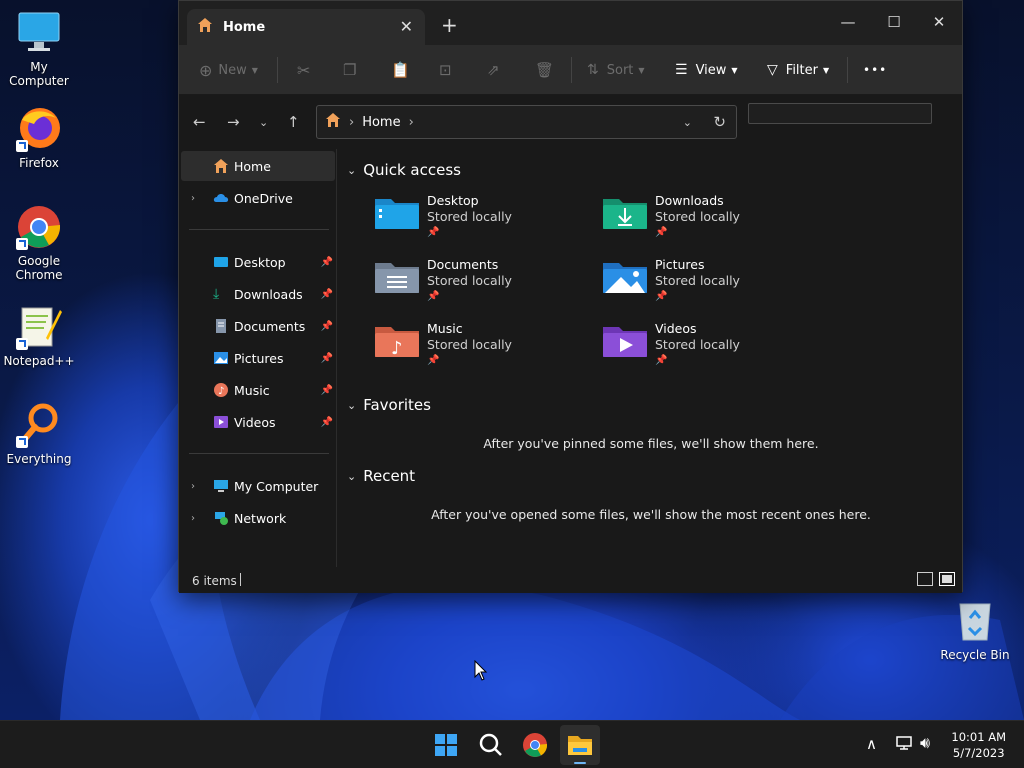 The width and height of the screenshot is (1024, 768). What do you see at coordinates (875, 70) in the screenshot?
I see `more-options-button: •••` at bounding box center [875, 70].